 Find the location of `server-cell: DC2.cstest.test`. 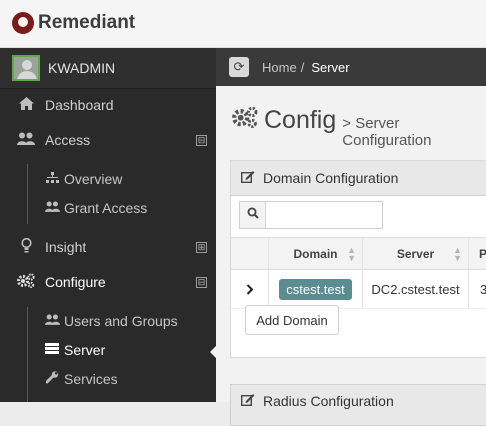

server-cell: DC2.cstest.test is located at coordinates (416, 289).